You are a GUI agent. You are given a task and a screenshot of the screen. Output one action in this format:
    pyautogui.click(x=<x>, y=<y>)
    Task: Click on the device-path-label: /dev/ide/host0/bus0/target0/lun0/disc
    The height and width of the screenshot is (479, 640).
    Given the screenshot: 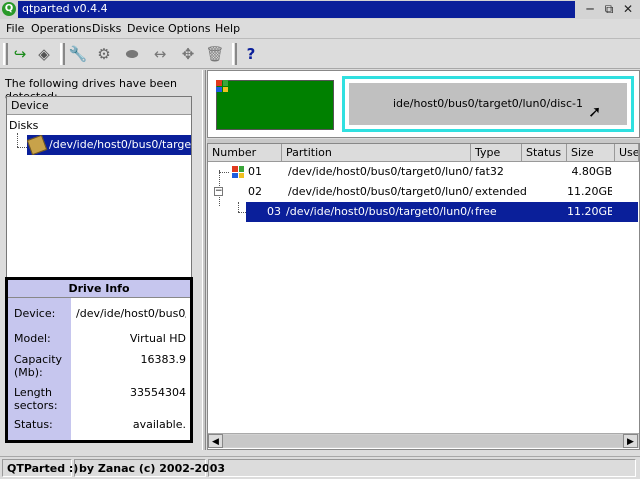 What is the action you would take?
    pyautogui.click(x=120, y=144)
    